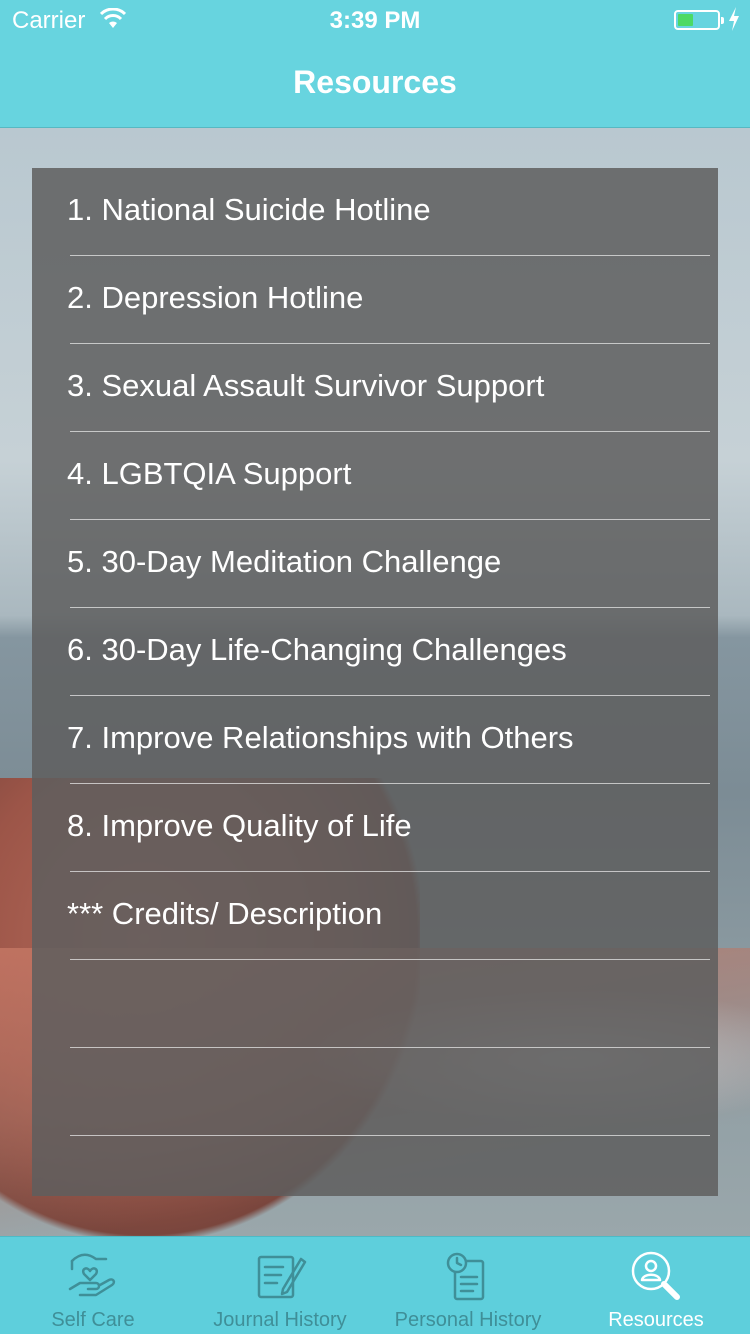  I want to click on resource-label: 5. 30-Day Meditation Challenge, so click(284, 561).